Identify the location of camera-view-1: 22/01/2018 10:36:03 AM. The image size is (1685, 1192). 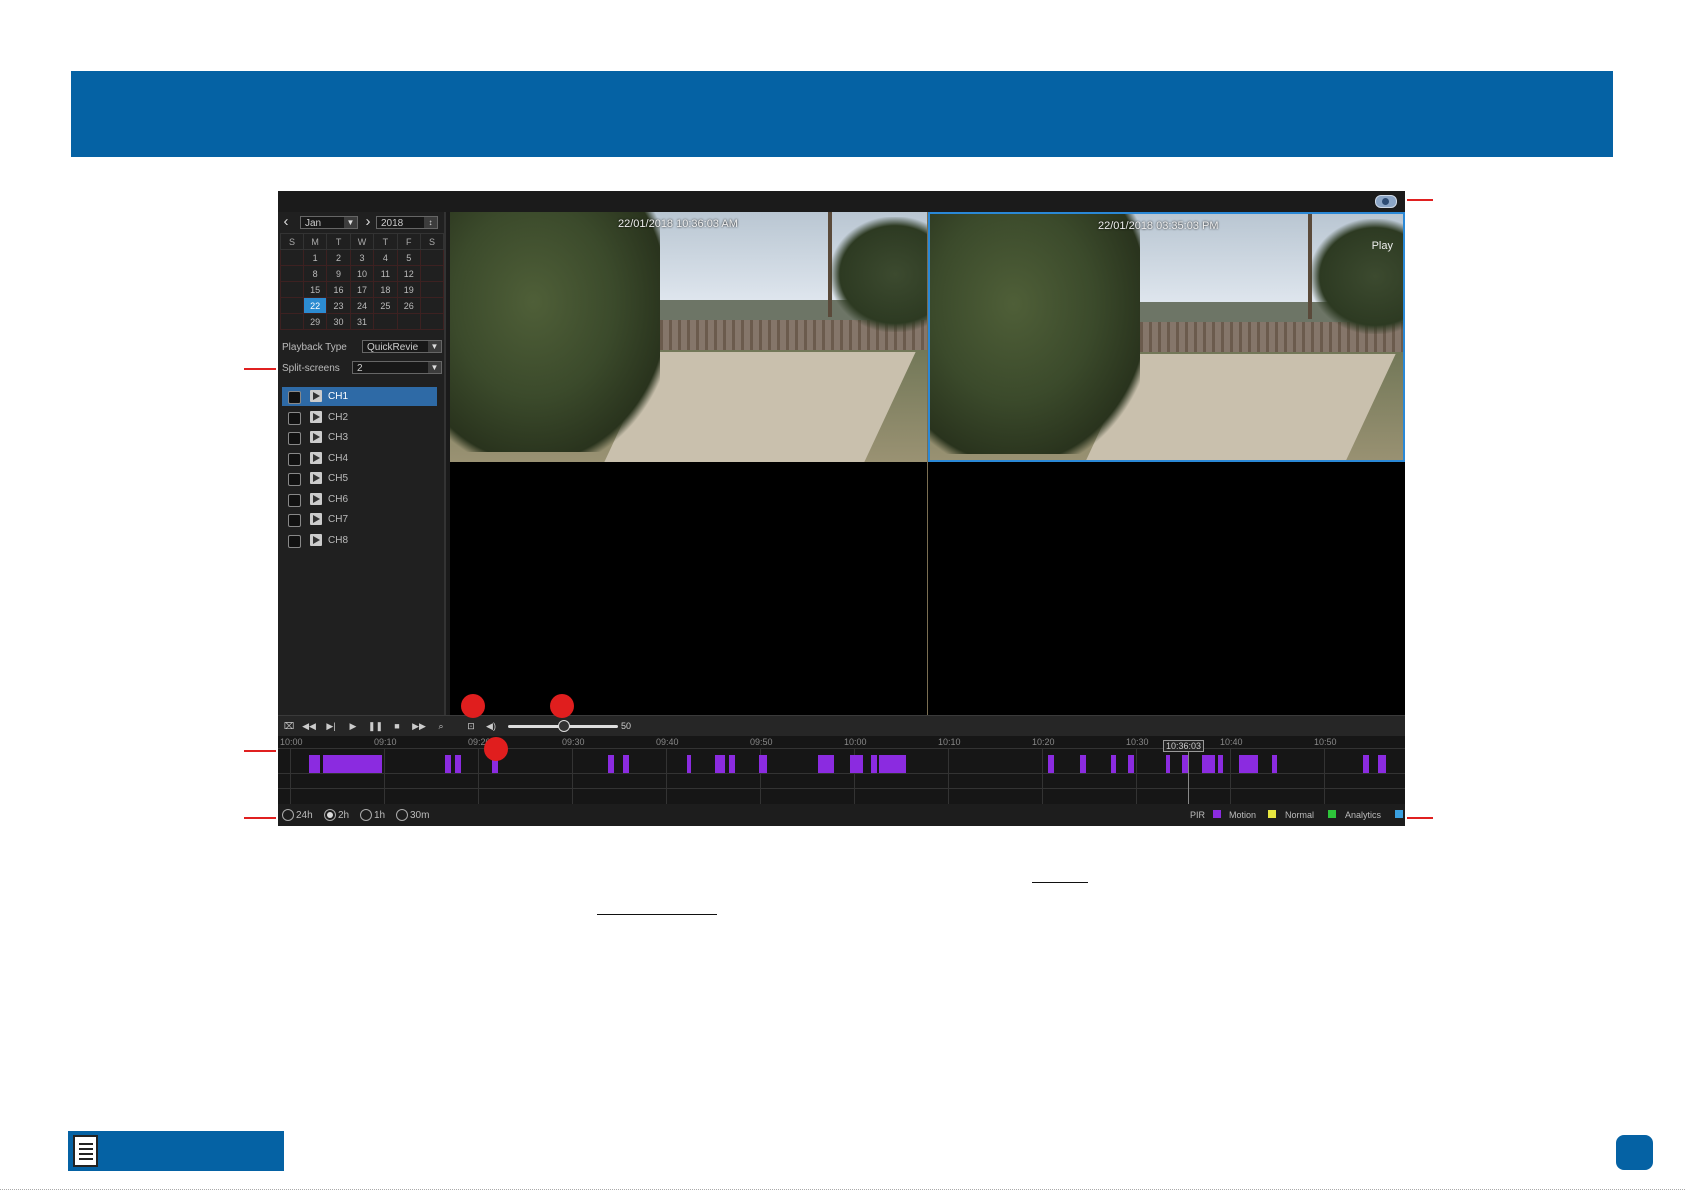
(688, 337).